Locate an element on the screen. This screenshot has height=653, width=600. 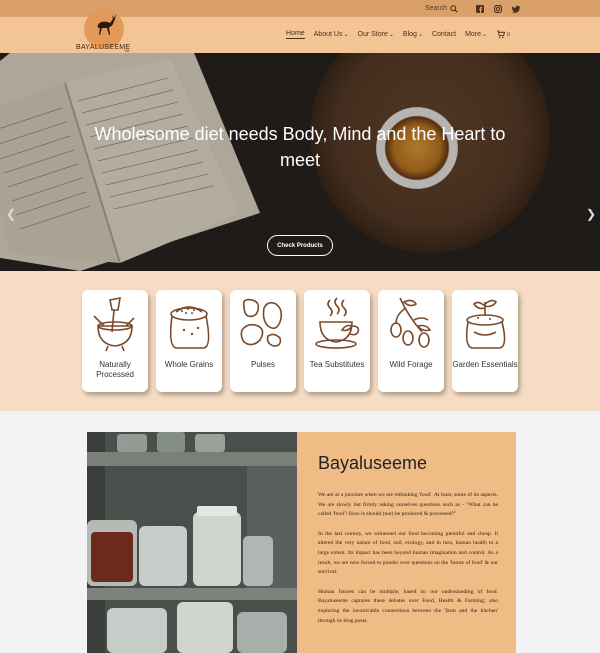
about-title: Bayaluseeme is located at coordinates (373, 463).